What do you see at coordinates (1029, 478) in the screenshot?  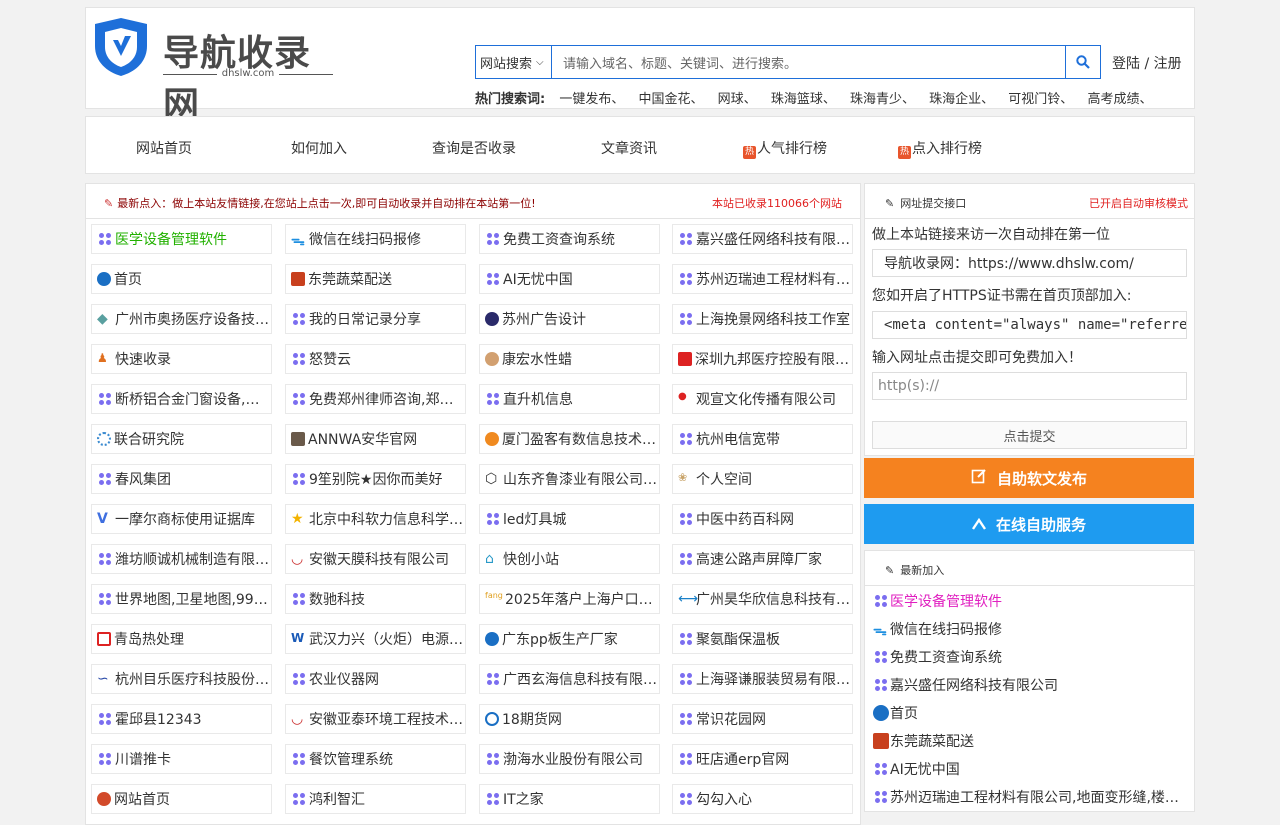 I see `publish-article-button: 自助软文发布` at bounding box center [1029, 478].